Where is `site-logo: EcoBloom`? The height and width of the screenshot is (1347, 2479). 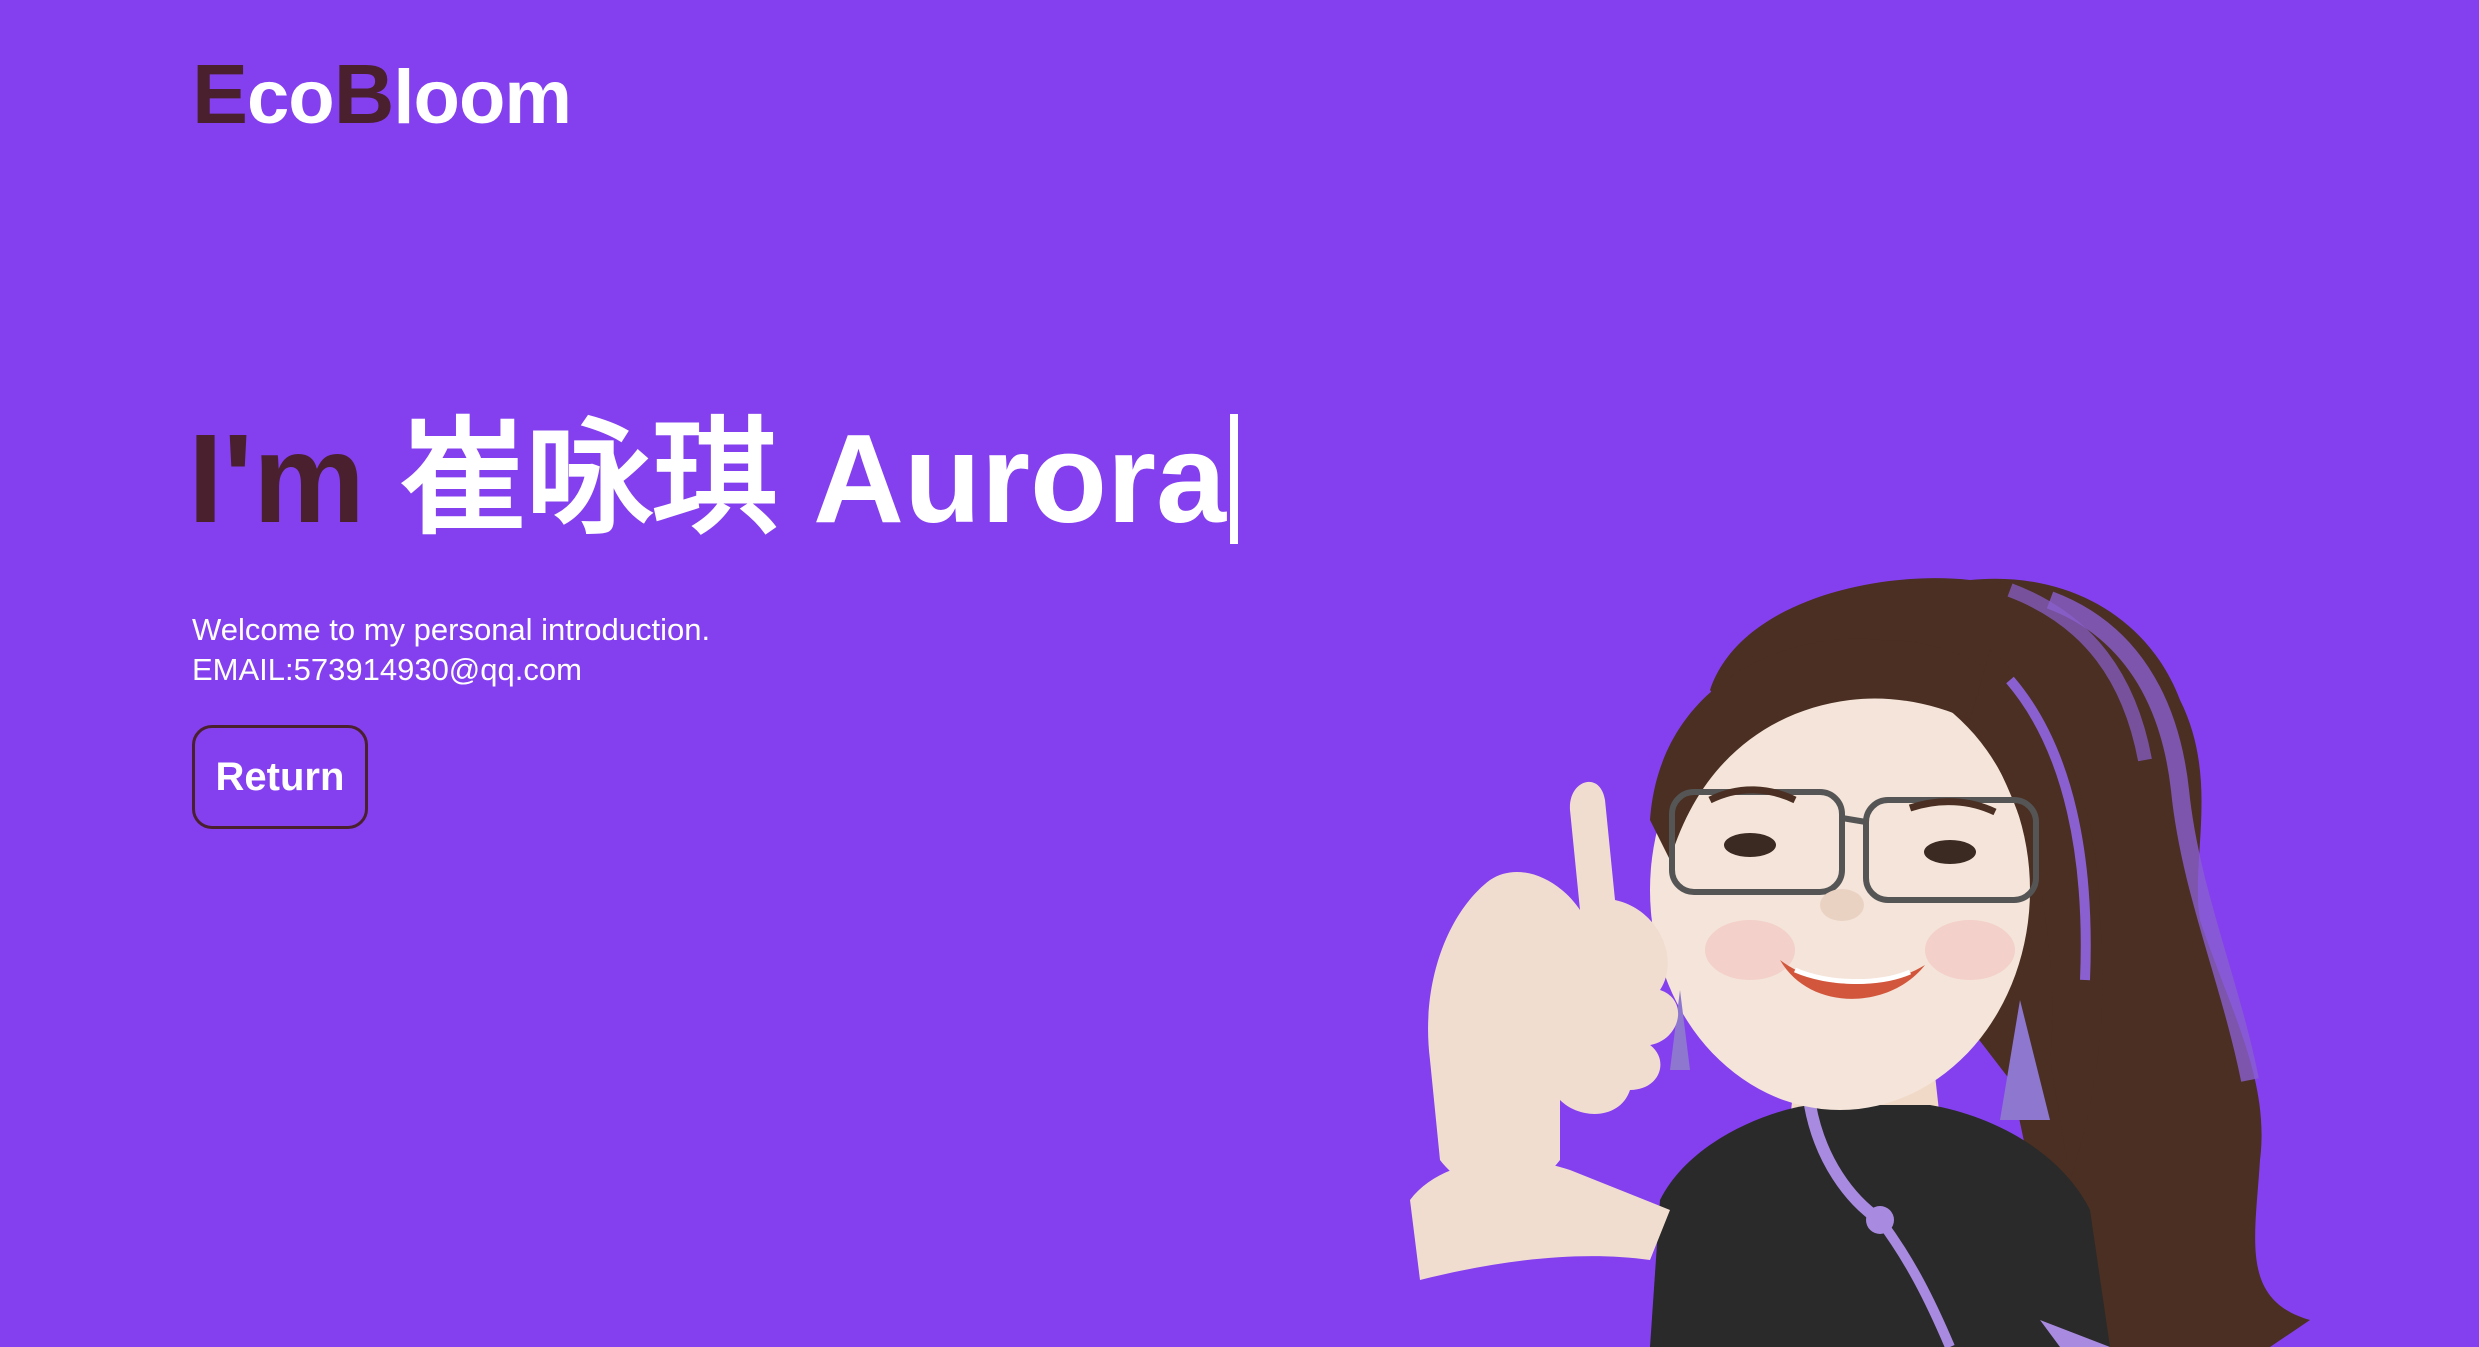
site-logo: EcoBloom is located at coordinates (382, 94).